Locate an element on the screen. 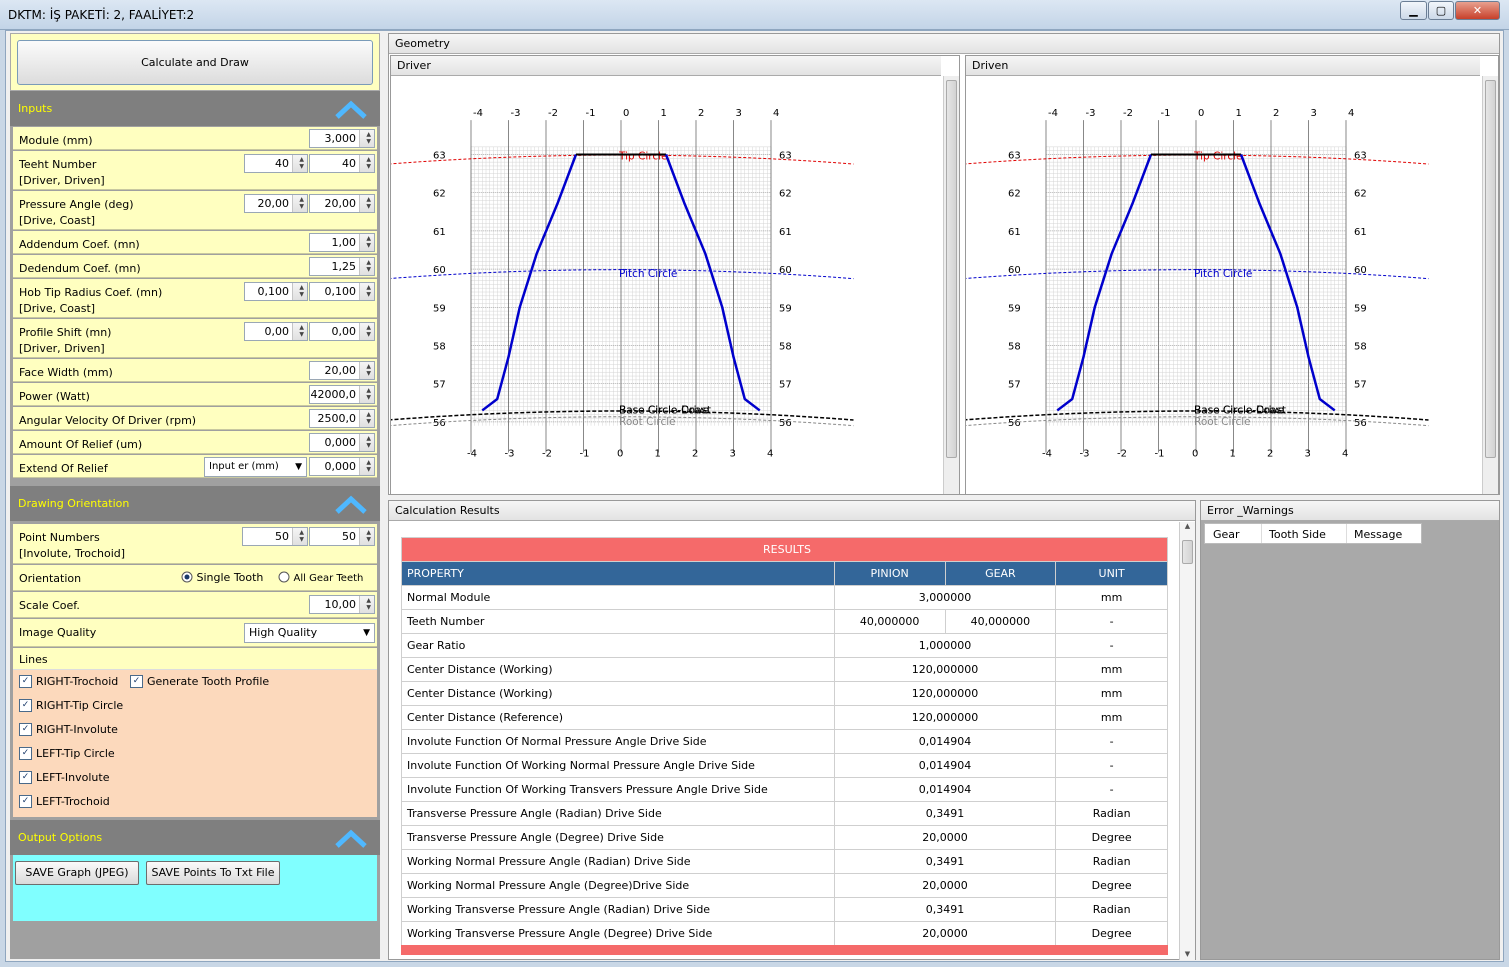 The width and height of the screenshot is (1509, 967). input-sublabel: [Driver, Driven] is located at coordinates (62, 348).